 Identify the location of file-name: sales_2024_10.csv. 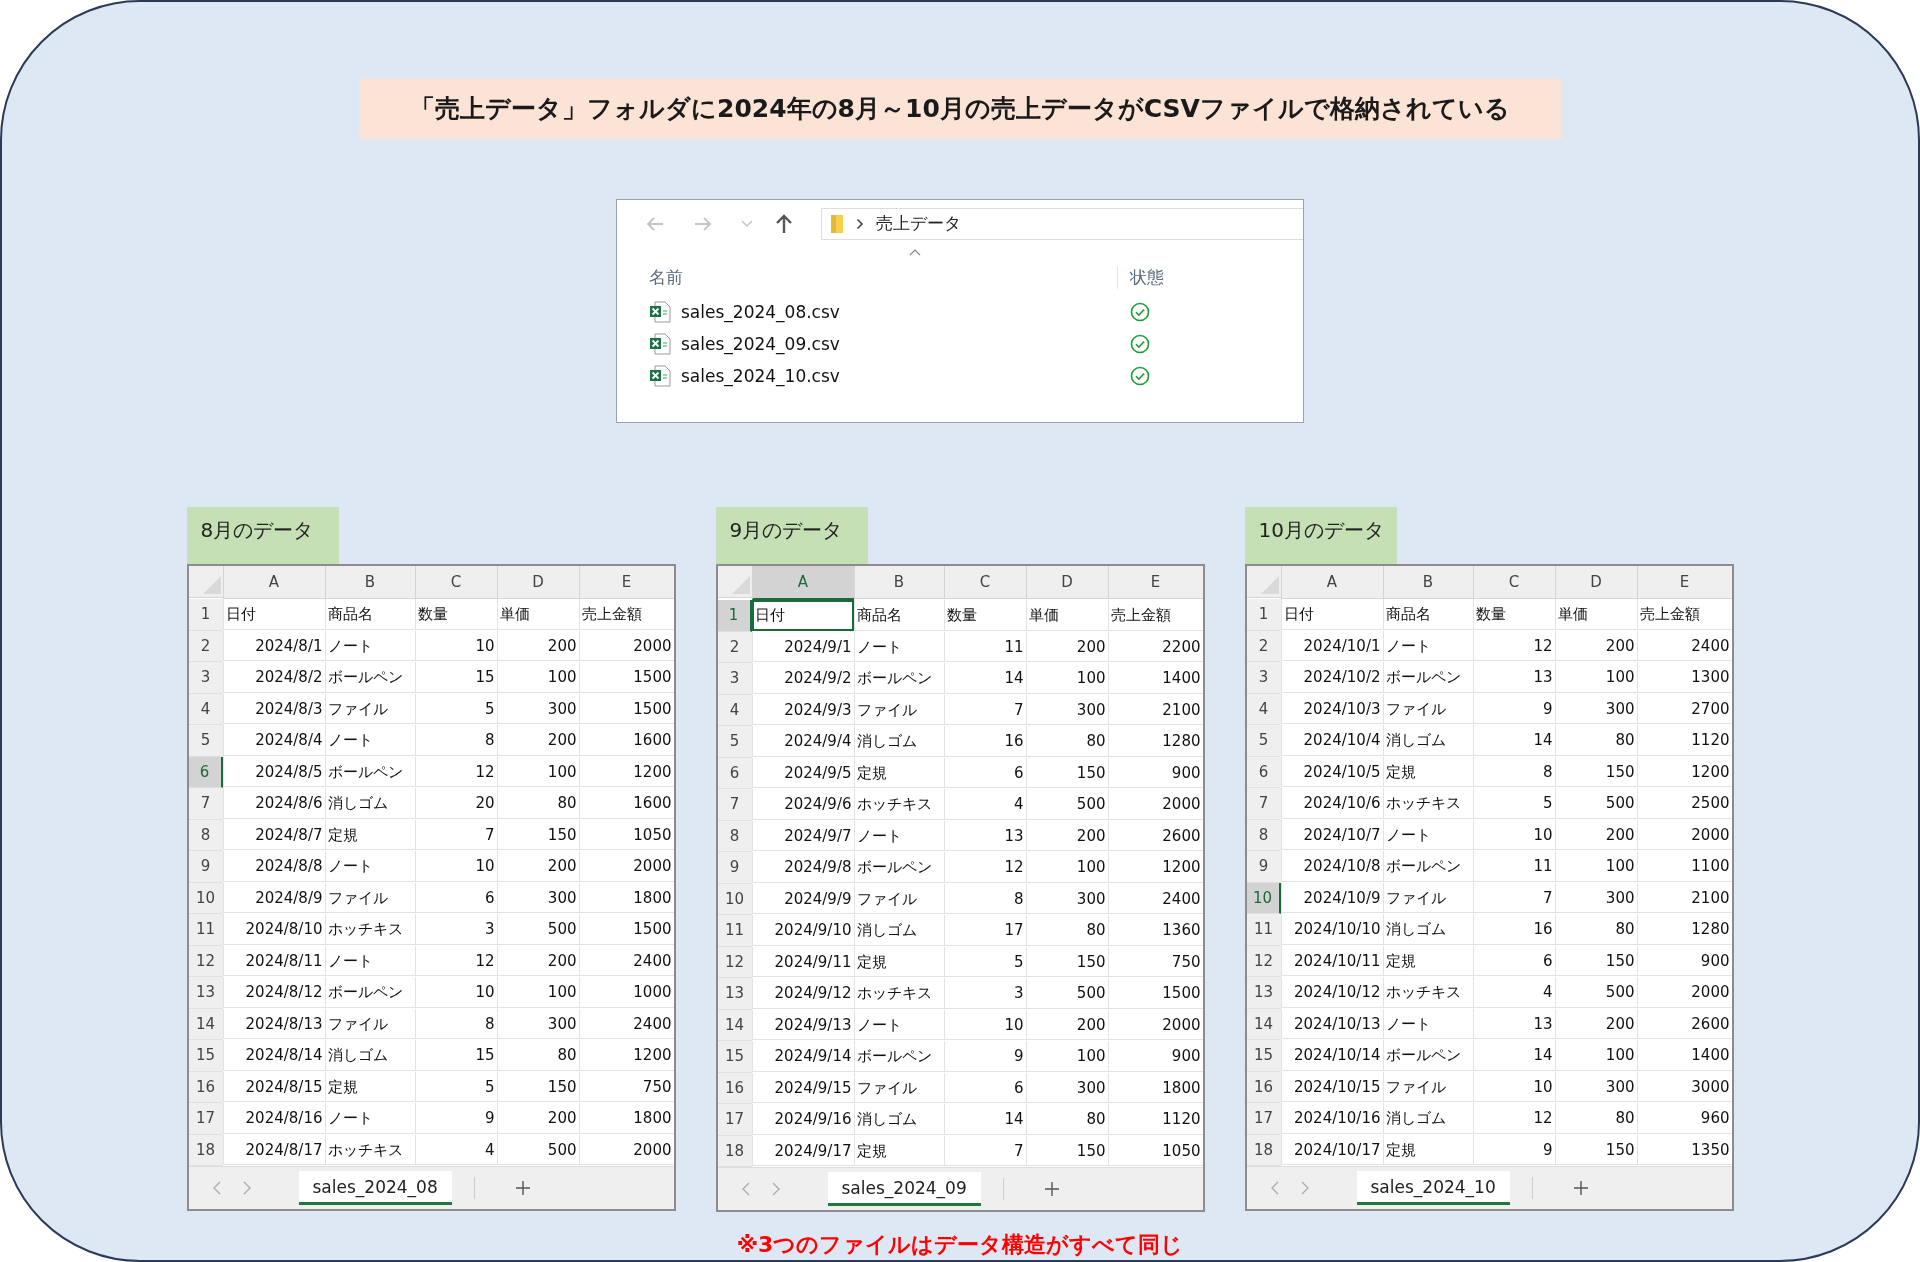
(760, 375).